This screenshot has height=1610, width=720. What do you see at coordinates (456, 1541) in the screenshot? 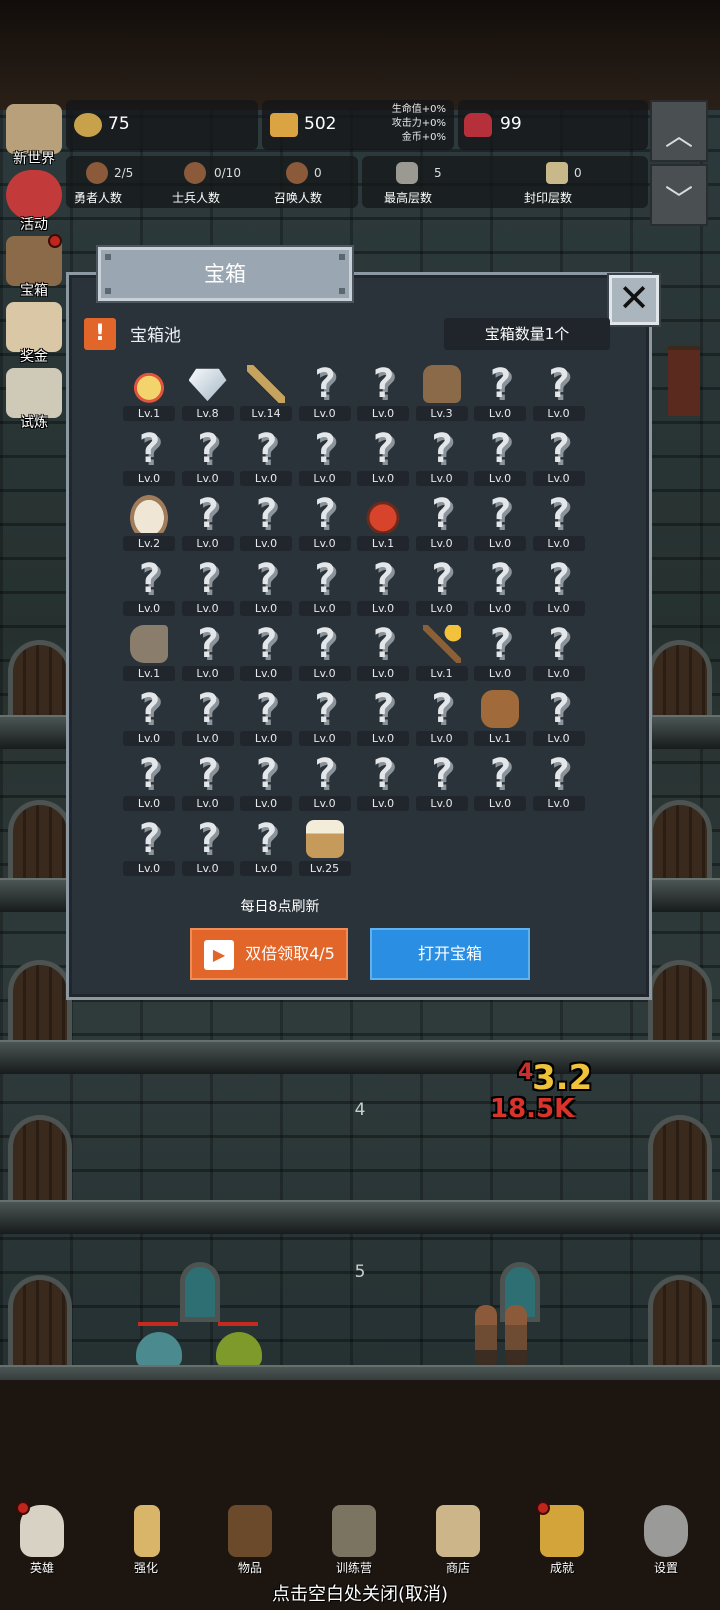
I see `nav-shop: 商店` at bounding box center [456, 1541].